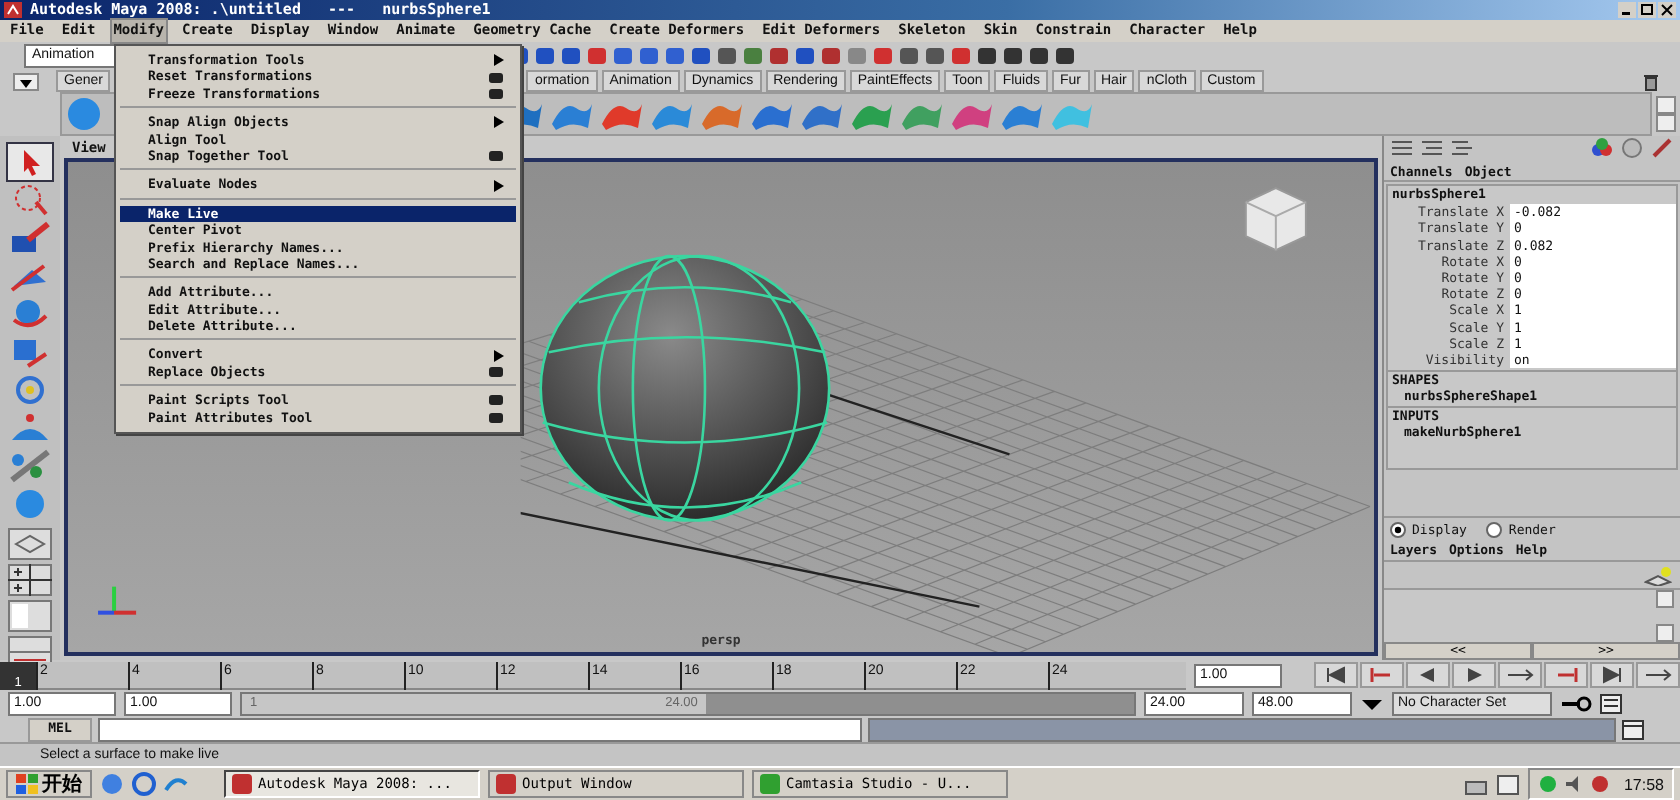  I want to click on prevkey-playback-icon, so click(1382, 675).